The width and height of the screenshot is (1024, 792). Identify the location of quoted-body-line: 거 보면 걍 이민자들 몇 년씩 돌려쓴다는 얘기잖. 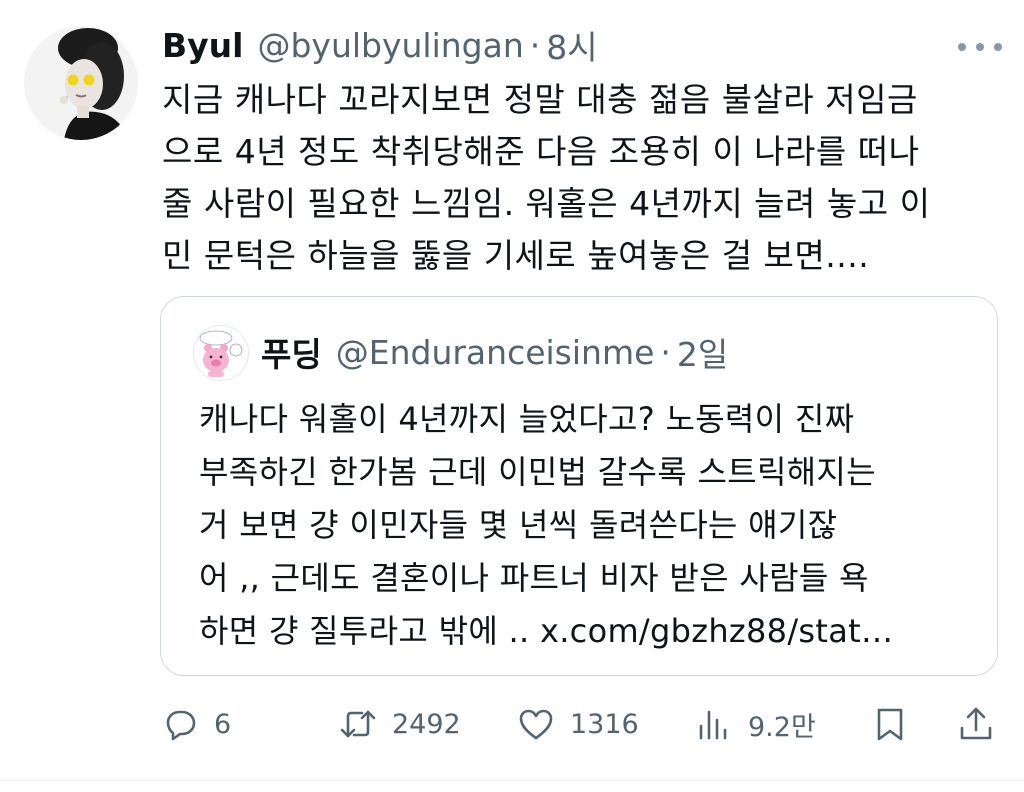
(518, 525).